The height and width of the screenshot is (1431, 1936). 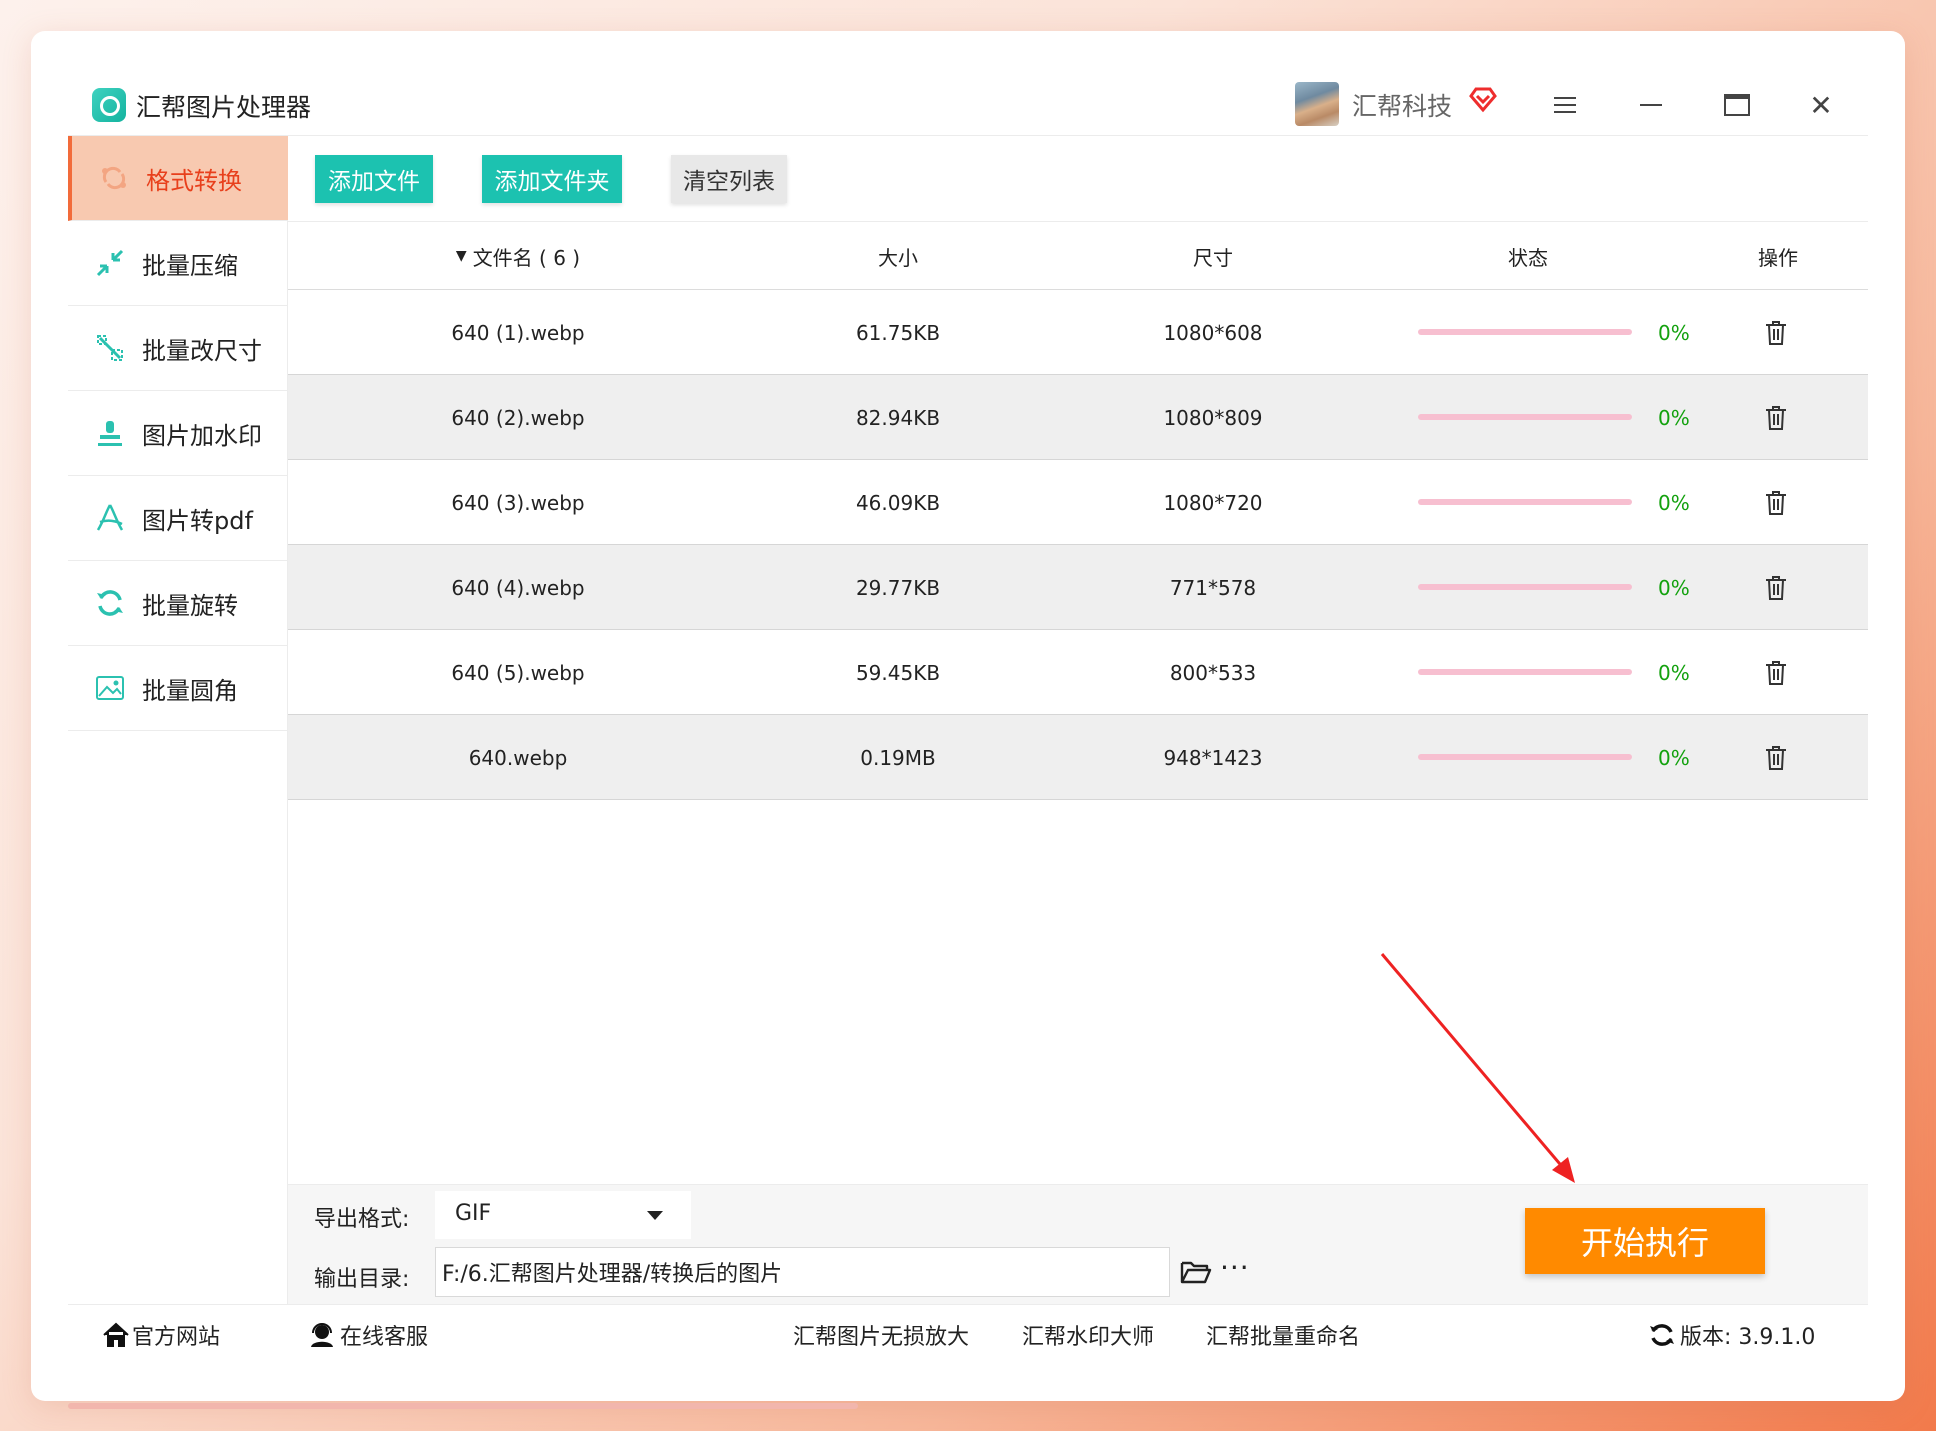 I want to click on minimize-icon, so click(x=1651, y=105).